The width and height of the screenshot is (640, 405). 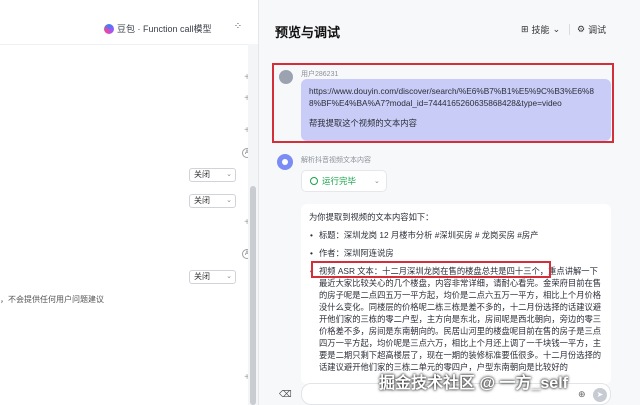 I want to click on skills-icon: ⊞, so click(x=525, y=29).